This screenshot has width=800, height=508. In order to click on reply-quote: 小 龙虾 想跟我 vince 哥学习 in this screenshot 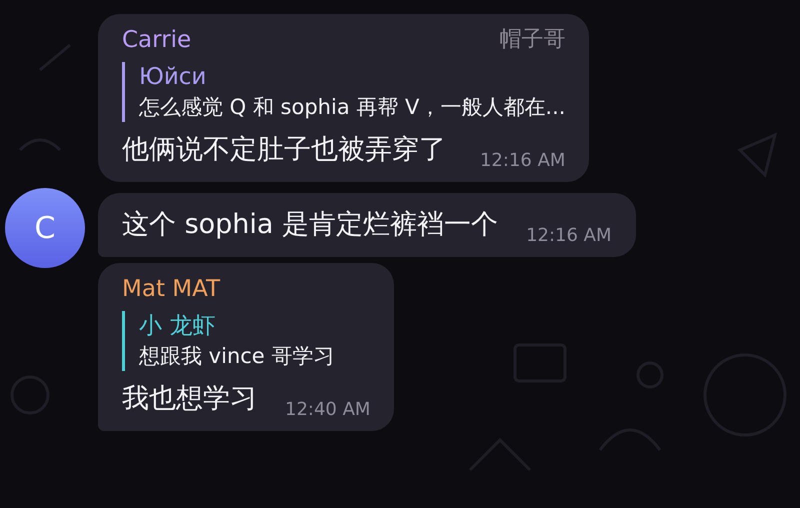, I will do `click(246, 341)`.